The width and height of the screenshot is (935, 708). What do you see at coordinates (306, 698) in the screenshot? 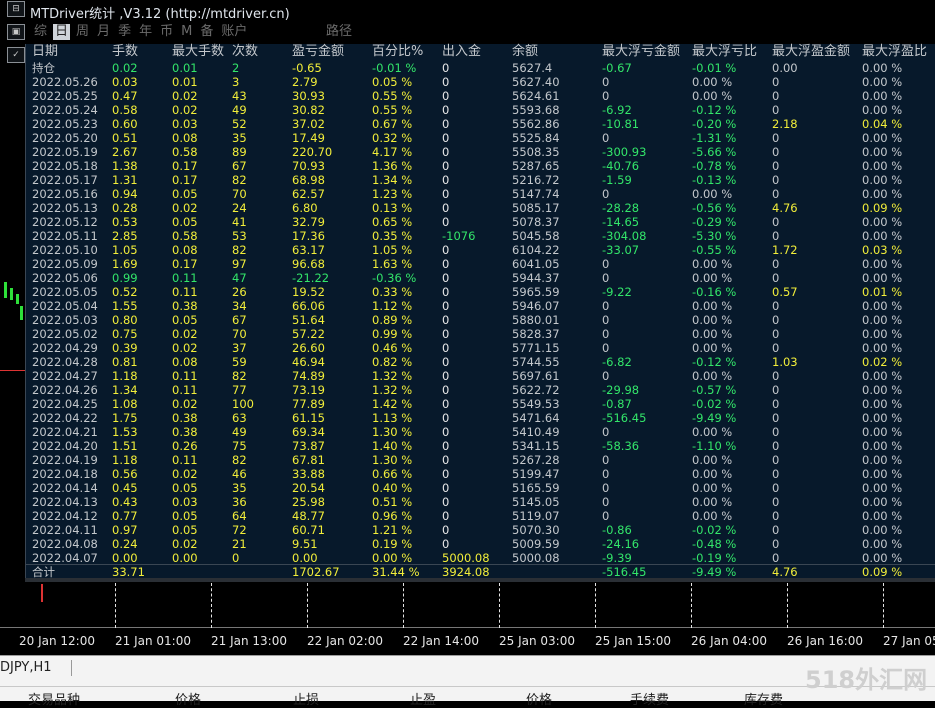
I see `trade-column-header: 止损` at bounding box center [306, 698].